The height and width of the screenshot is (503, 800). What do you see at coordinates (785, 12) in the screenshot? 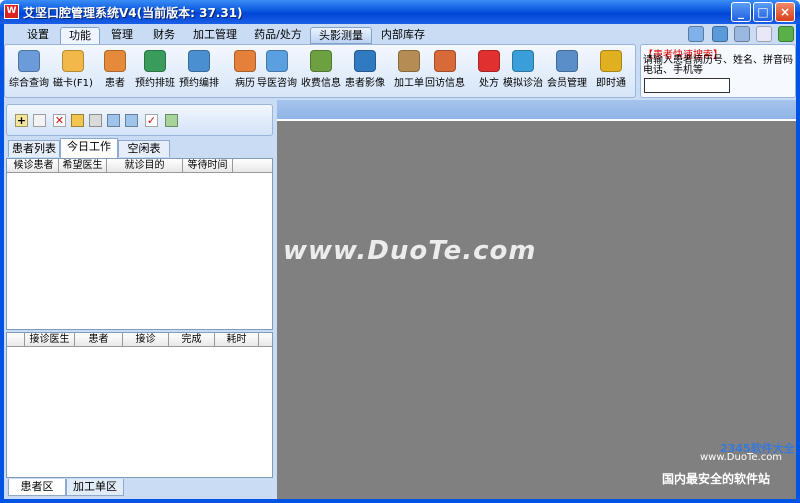
I see `close-button: ×` at bounding box center [785, 12].